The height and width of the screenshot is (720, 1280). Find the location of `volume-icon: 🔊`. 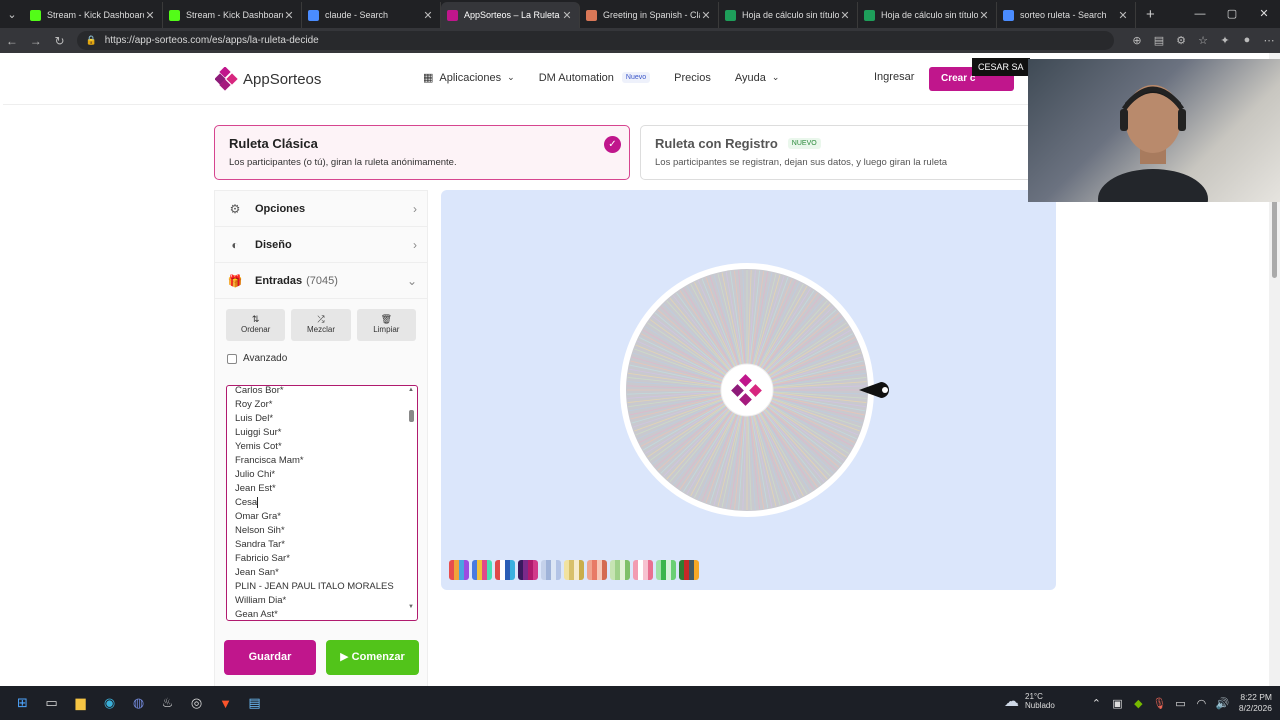

volume-icon: 🔊 is located at coordinates (1222, 703).